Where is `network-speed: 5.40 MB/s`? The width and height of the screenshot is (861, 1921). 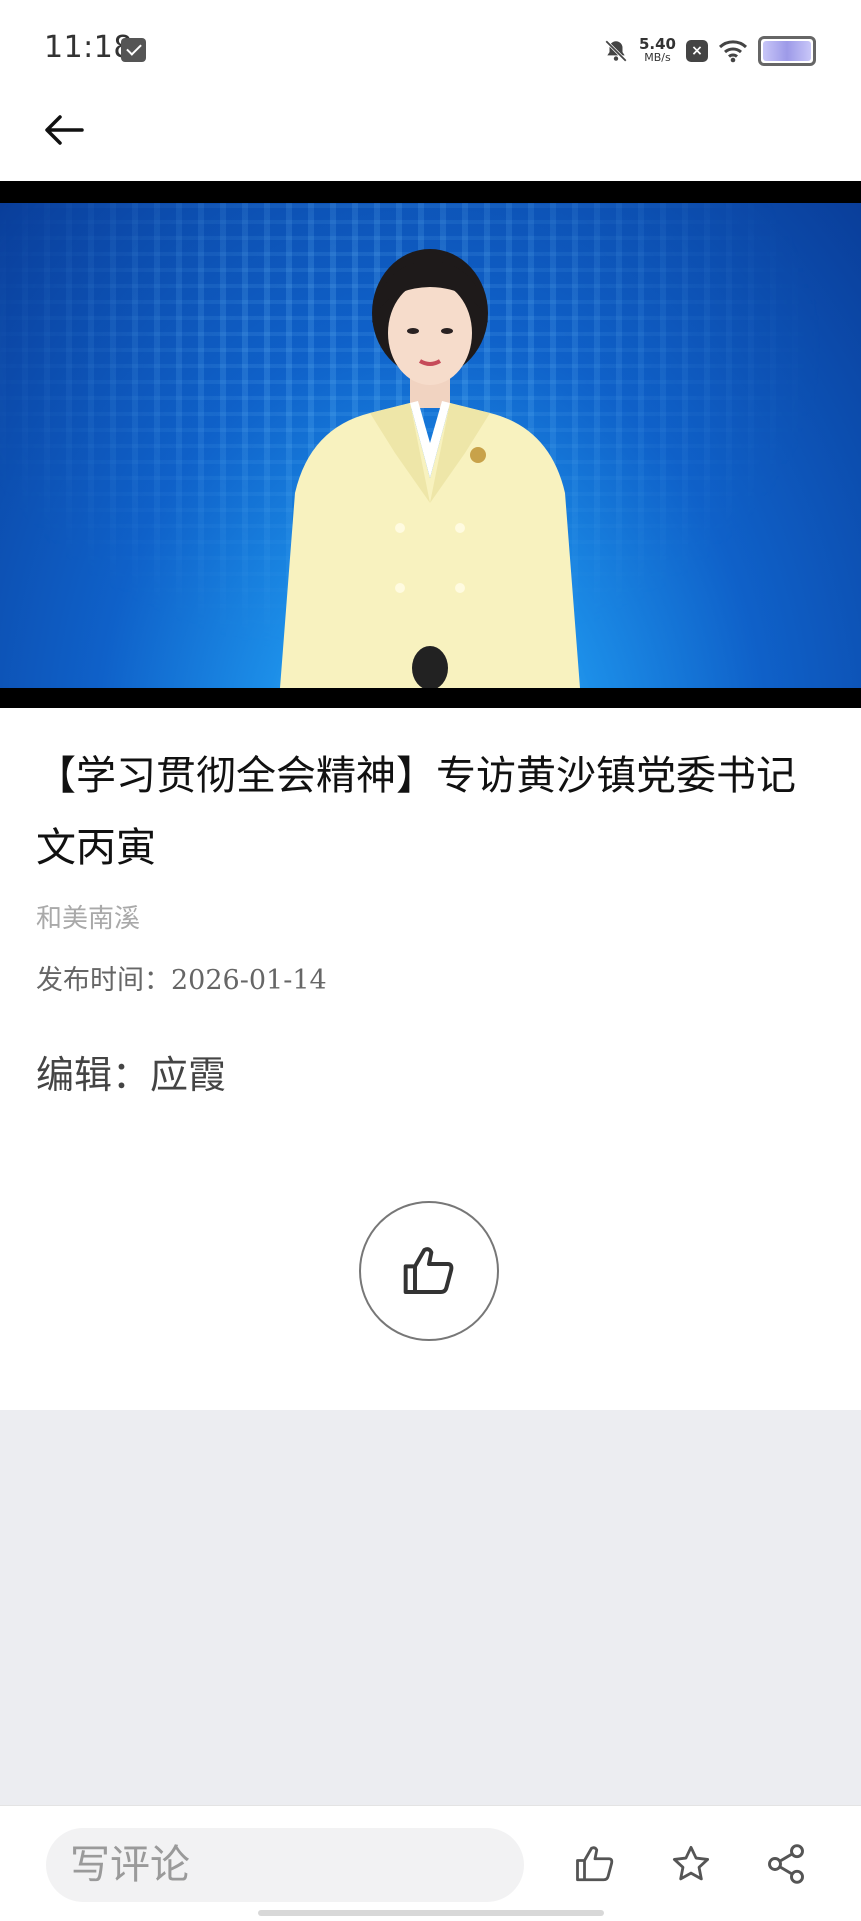 network-speed: 5.40 MB/s is located at coordinates (657, 50).